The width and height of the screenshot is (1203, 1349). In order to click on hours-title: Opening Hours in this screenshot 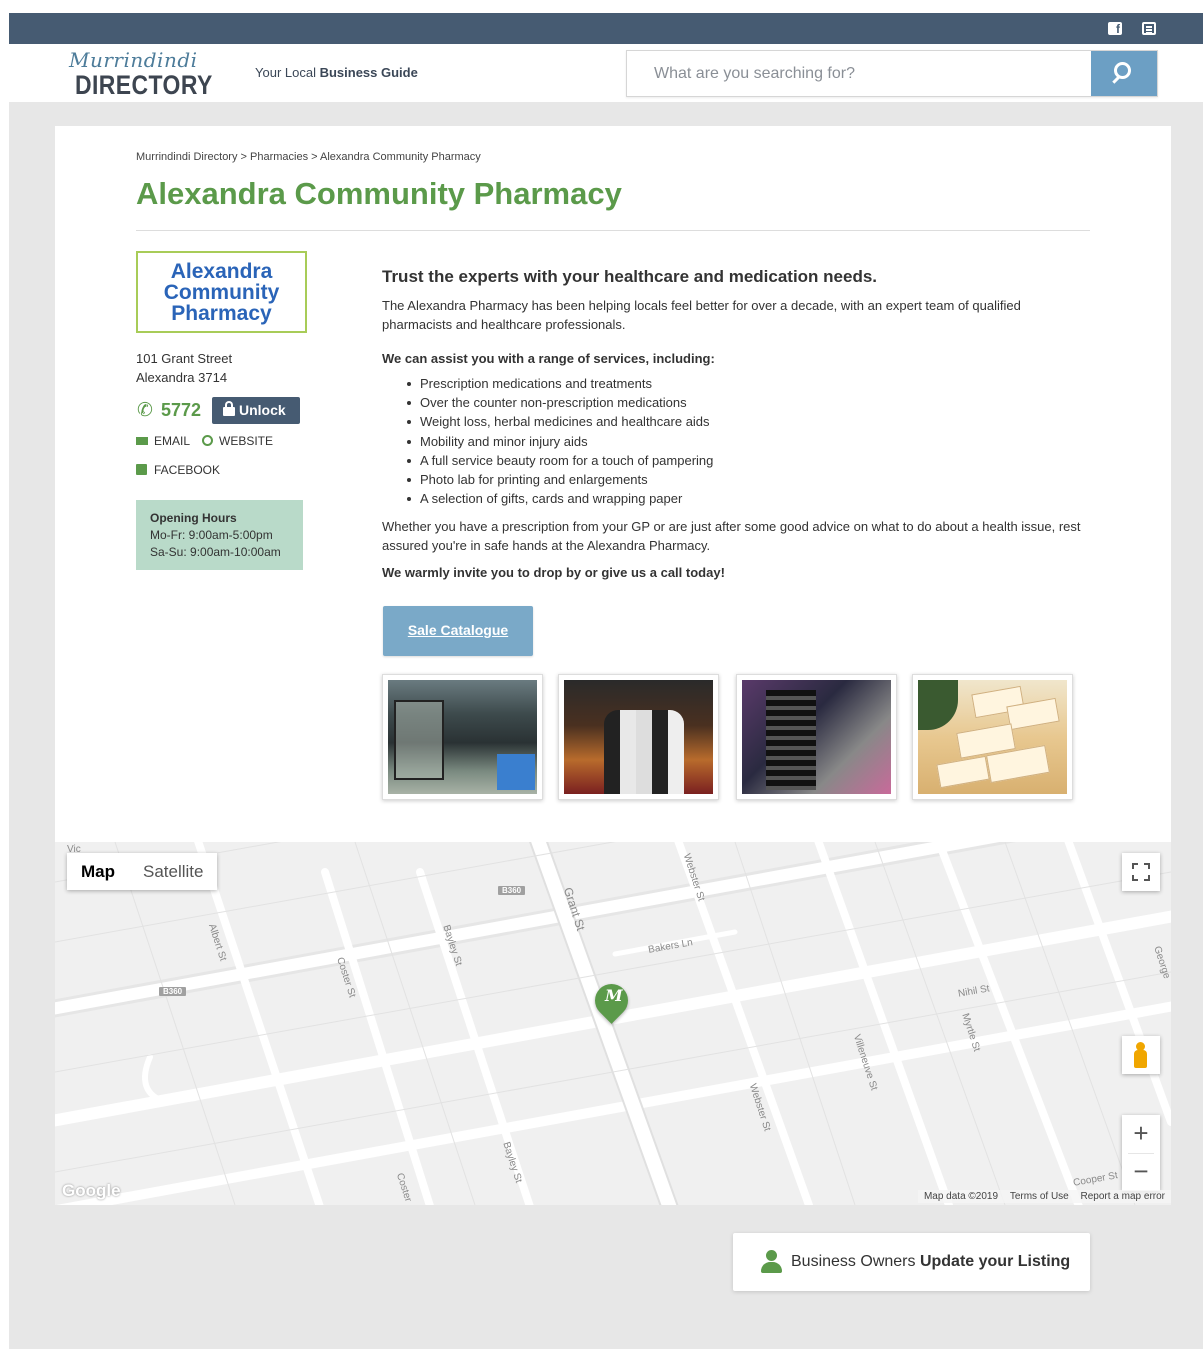, I will do `click(193, 518)`.